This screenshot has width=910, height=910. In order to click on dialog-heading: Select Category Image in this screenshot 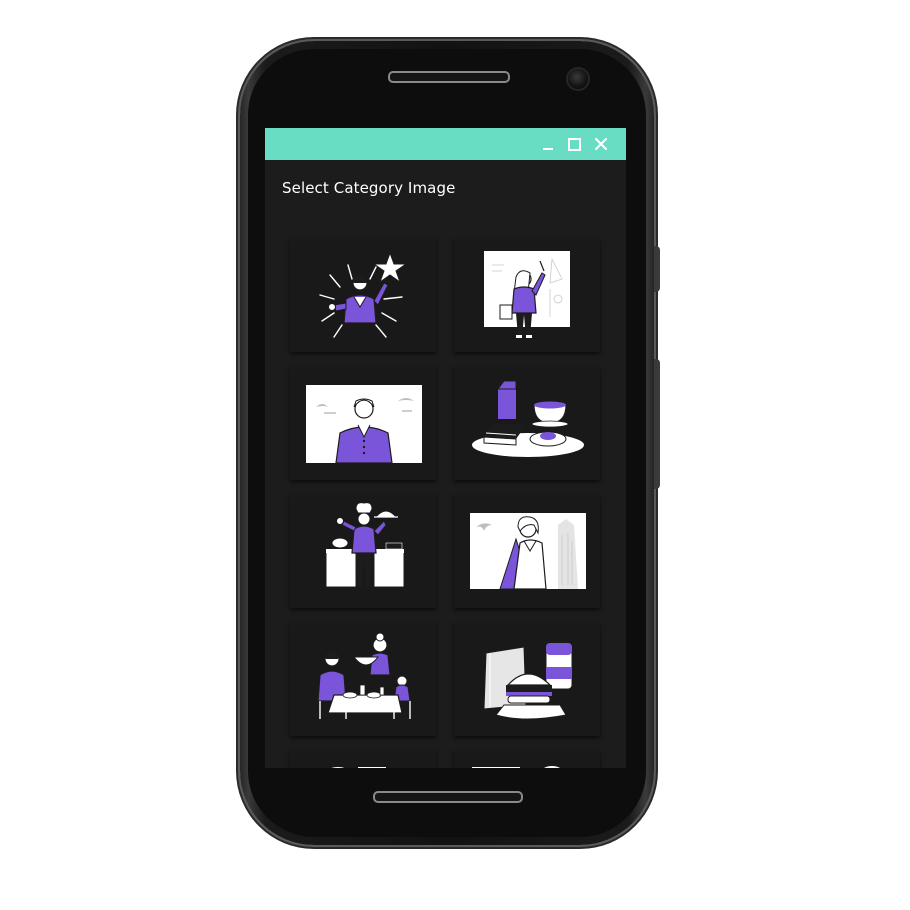, I will do `click(369, 188)`.